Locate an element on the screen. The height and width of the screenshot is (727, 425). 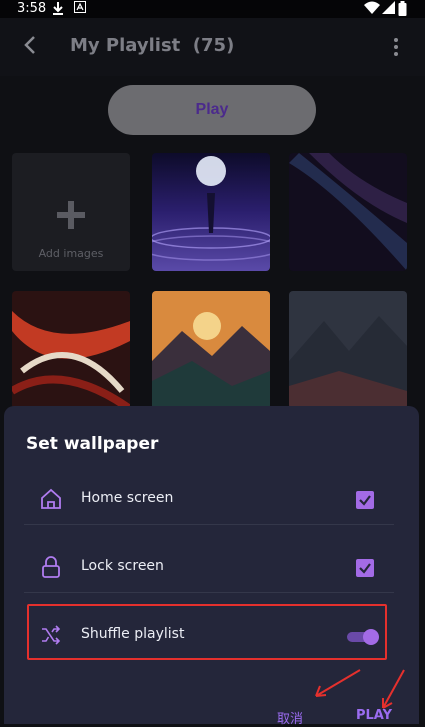
annotation-highlight-box is located at coordinates (207, 632).